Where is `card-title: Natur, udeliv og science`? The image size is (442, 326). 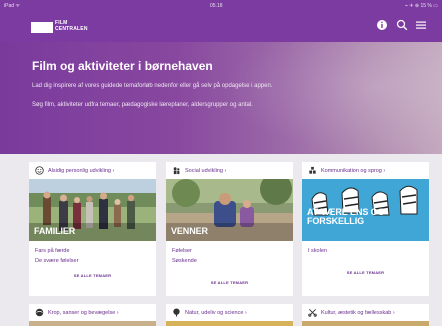
card-title: Natur, udeliv og science is located at coordinates (214, 312).